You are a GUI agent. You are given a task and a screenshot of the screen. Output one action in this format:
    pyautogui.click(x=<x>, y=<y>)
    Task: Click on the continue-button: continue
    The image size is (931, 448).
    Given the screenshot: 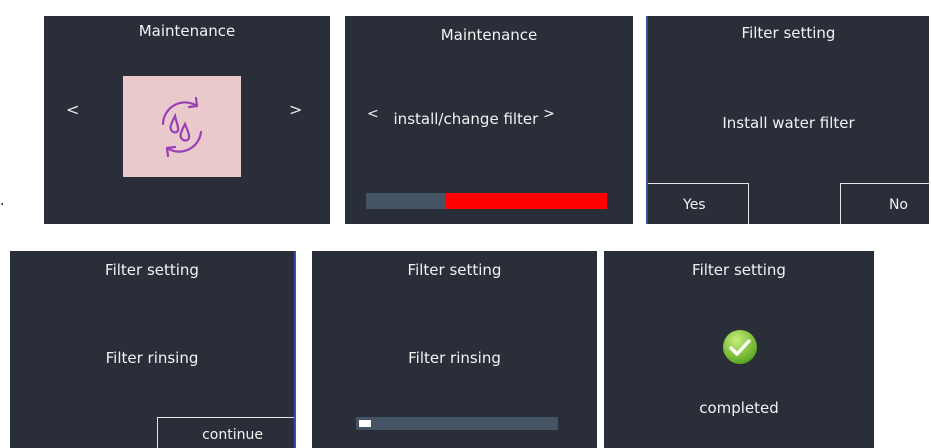 What is the action you would take?
    pyautogui.click(x=225, y=432)
    